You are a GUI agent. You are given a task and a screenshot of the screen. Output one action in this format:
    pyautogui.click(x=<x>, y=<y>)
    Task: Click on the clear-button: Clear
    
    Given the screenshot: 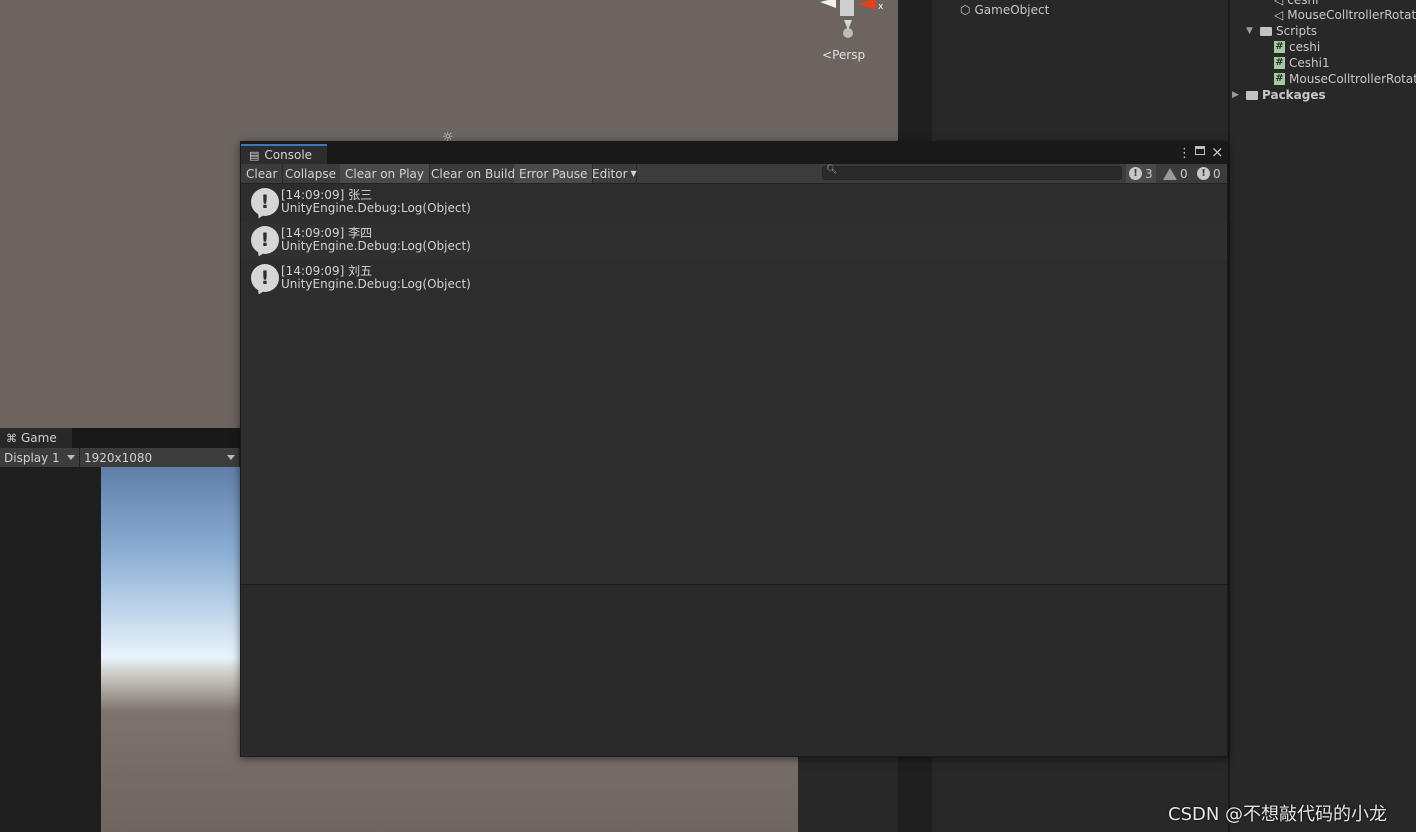 What is the action you would take?
    pyautogui.click(x=262, y=173)
    